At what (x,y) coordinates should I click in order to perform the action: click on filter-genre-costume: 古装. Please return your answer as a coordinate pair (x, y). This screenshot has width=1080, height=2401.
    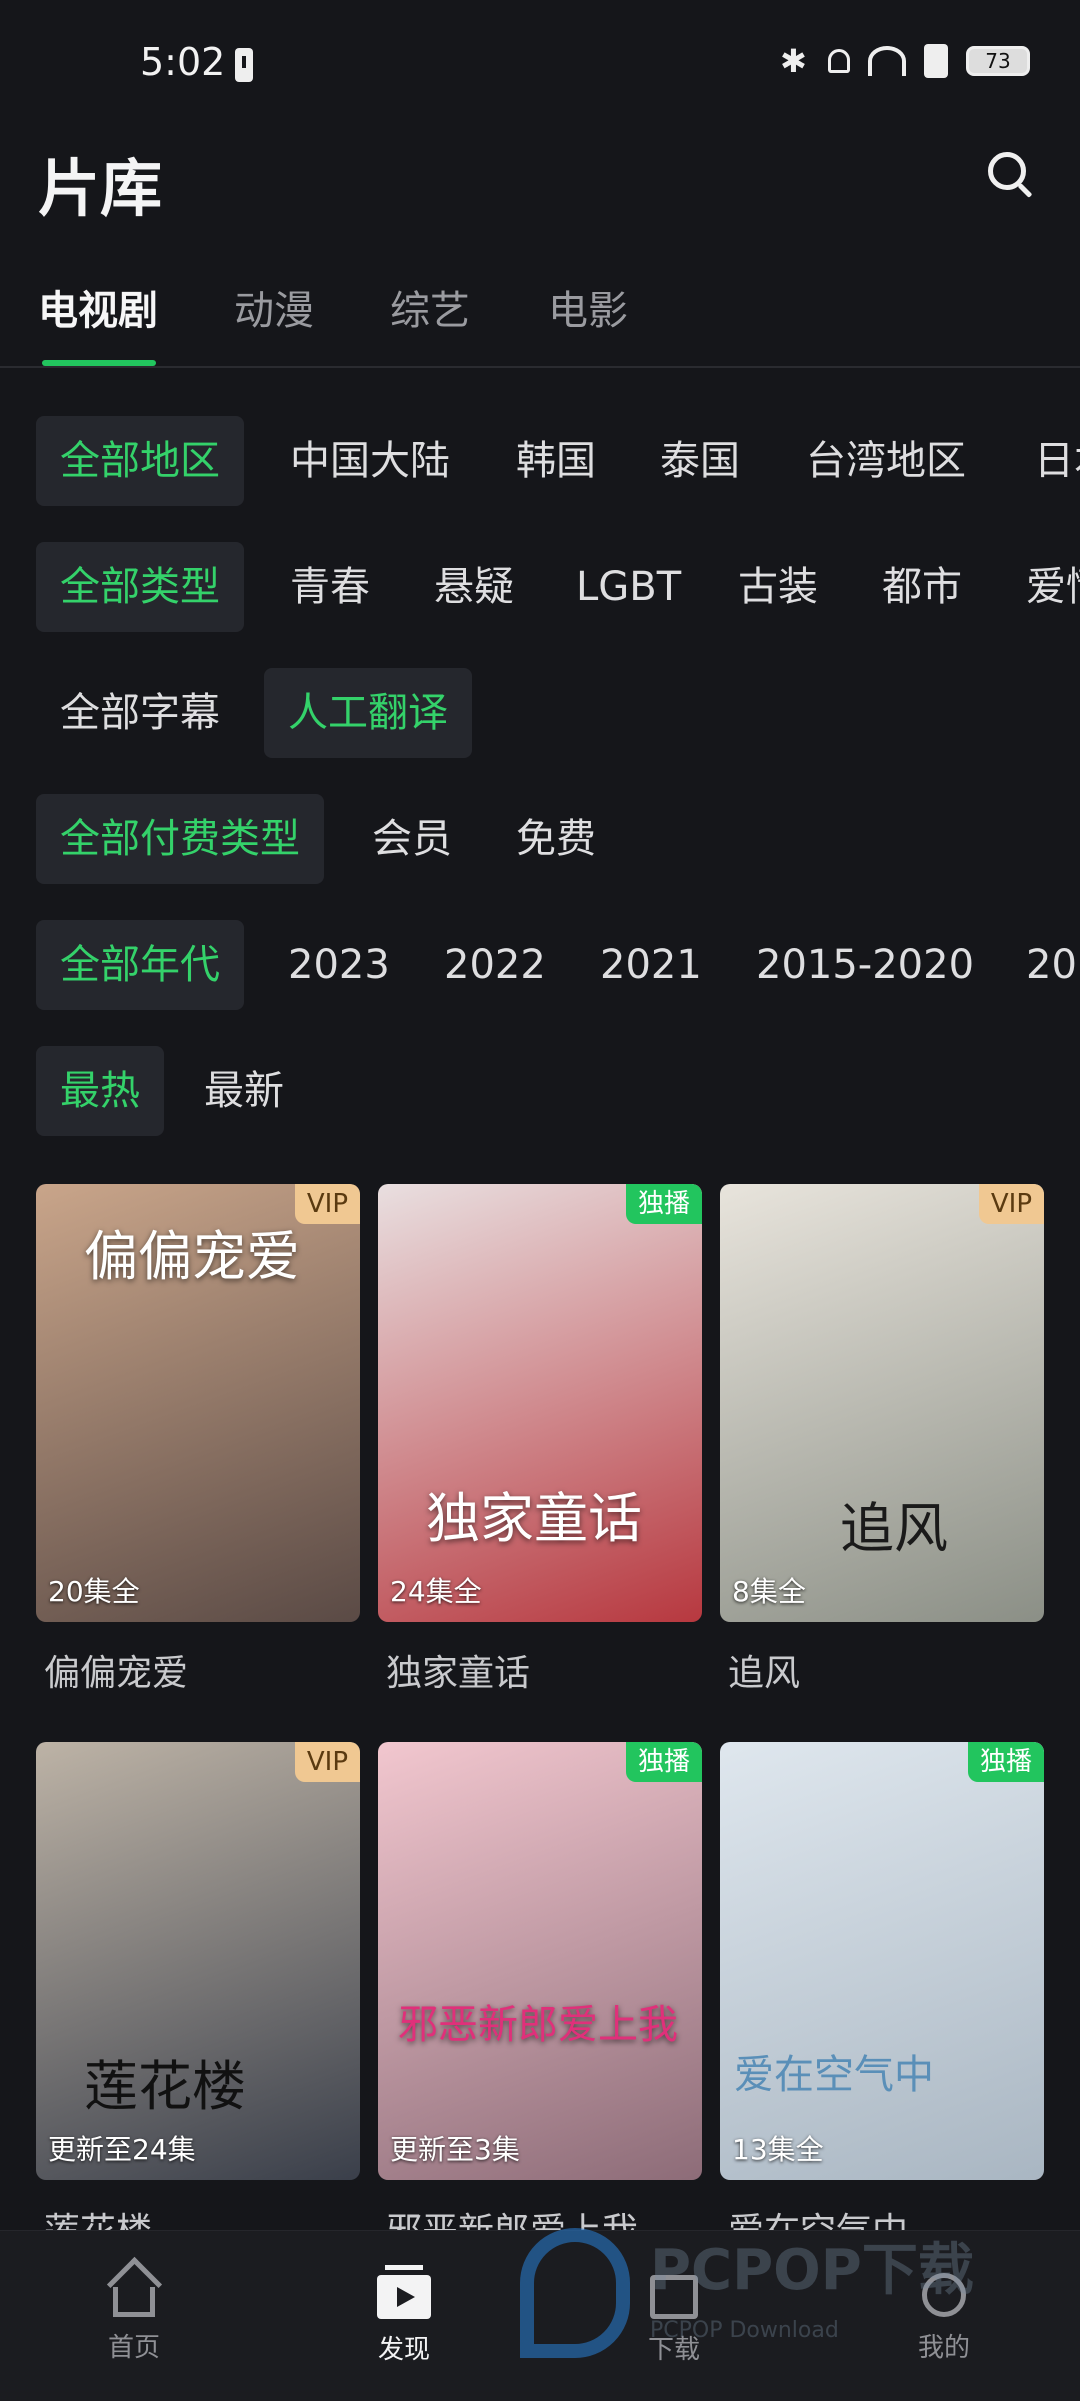
    Looking at the image, I should click on (778, 587).